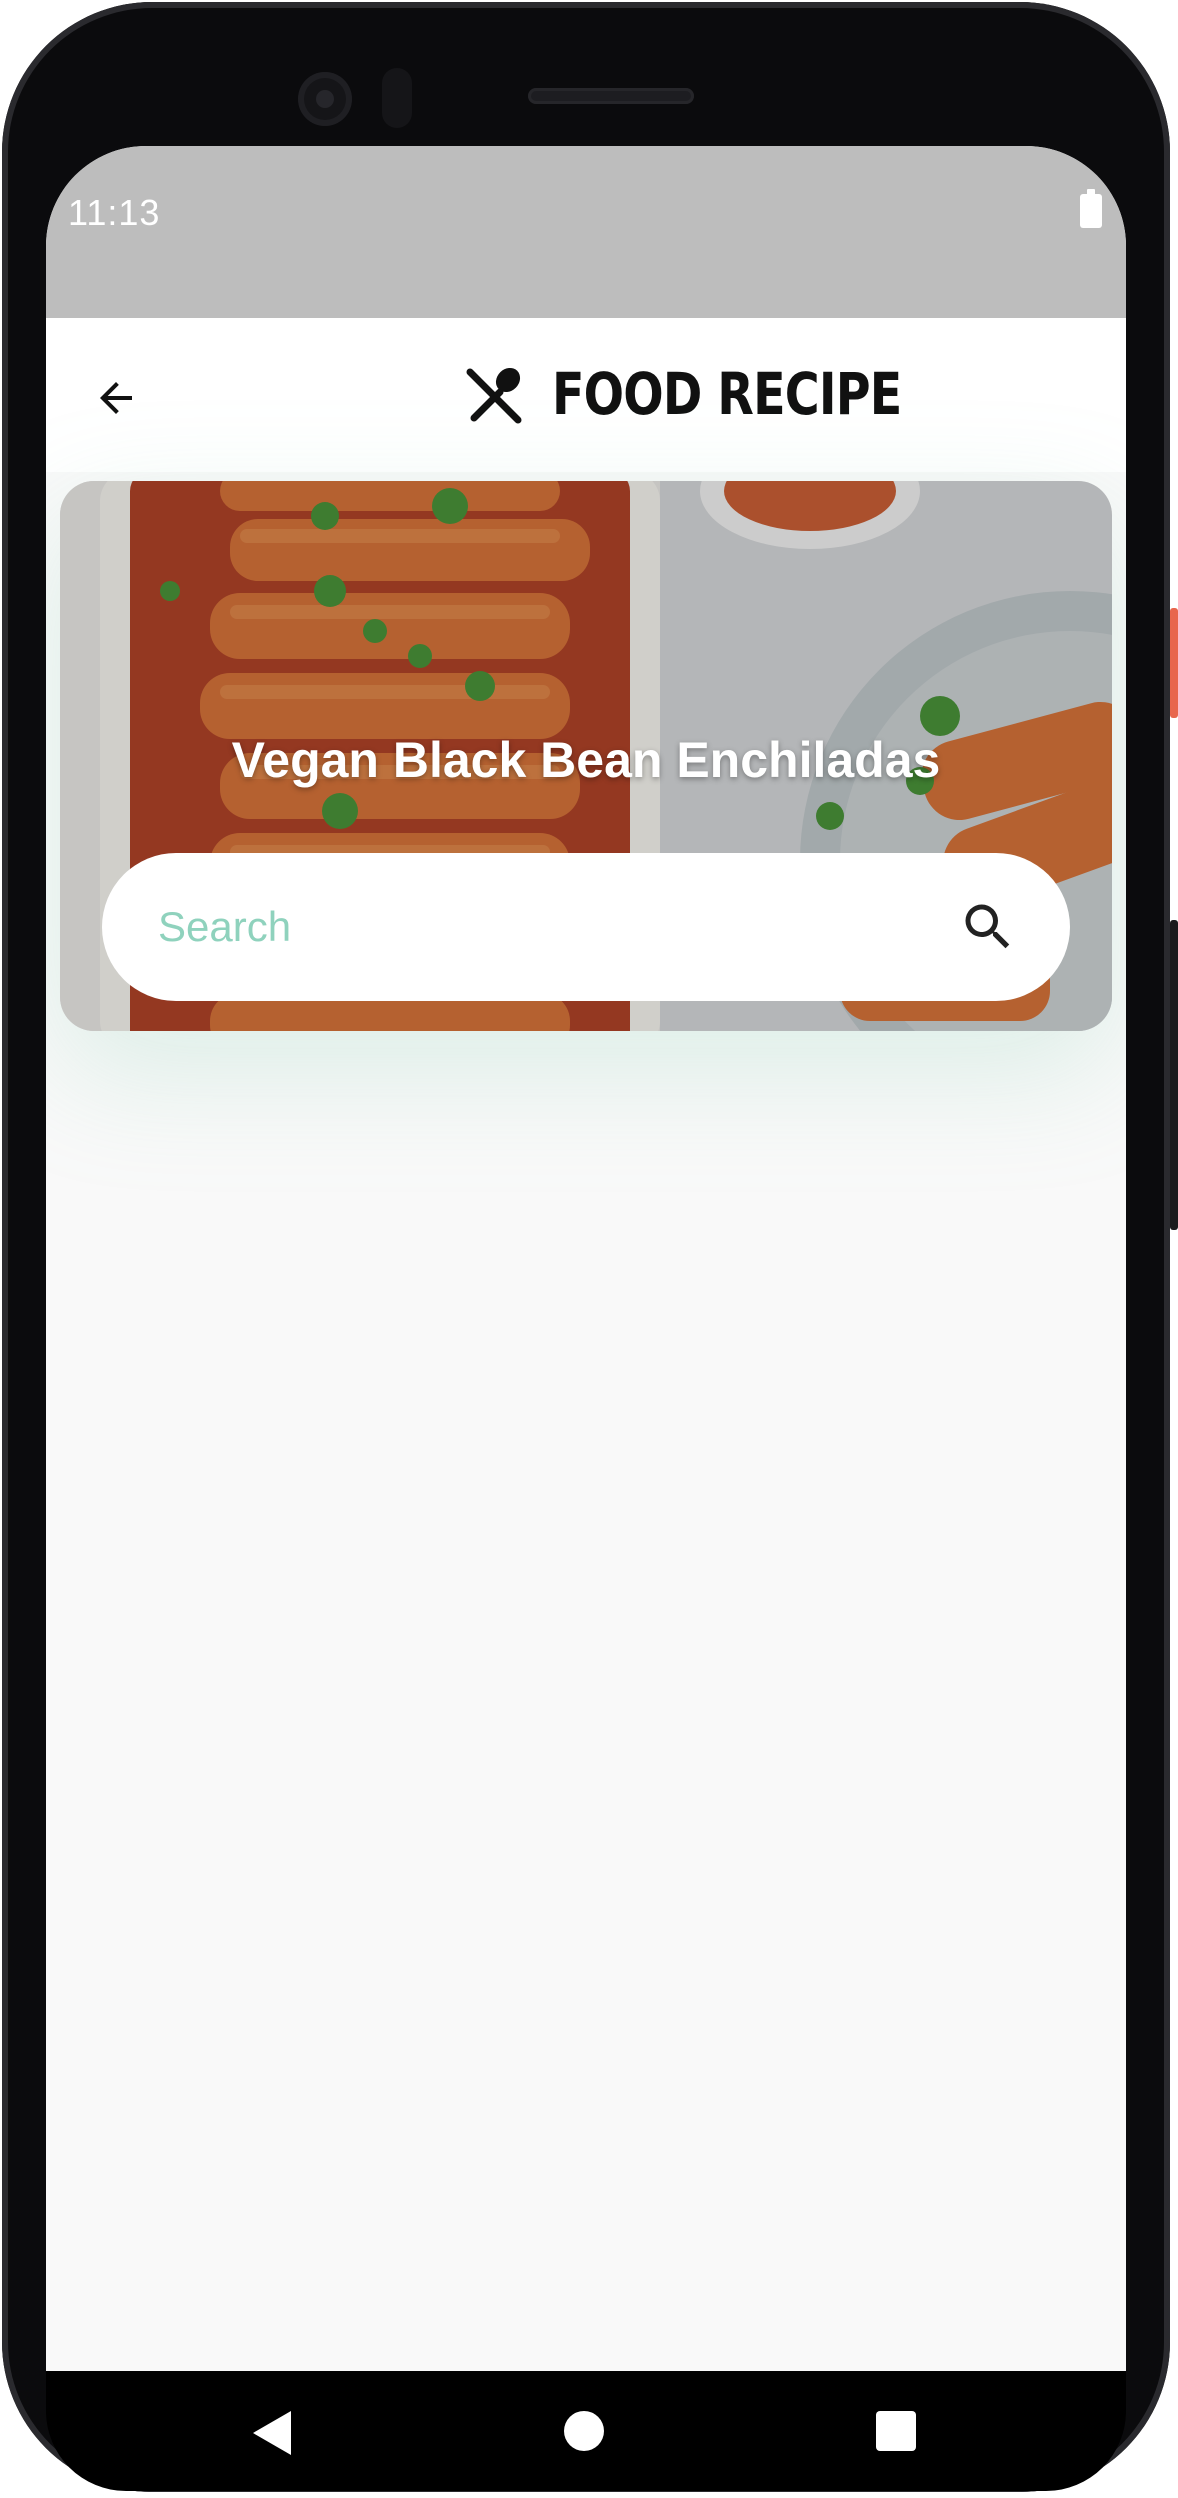 The height and width of the screenshot is (2498, 1178). What do you see at coordinates (1091, 208) in the screenshot?
I see `battery-icon` at bounding box center [1091, 208].